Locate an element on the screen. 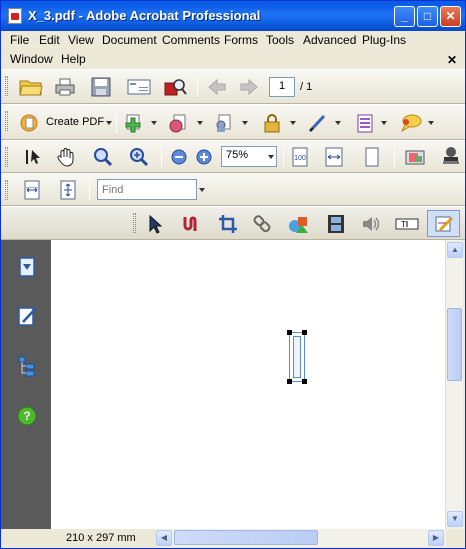 Image resolution: width=466 pixels, height=549 pixels. secure-lock-icon is located at coordinates (272, 123).